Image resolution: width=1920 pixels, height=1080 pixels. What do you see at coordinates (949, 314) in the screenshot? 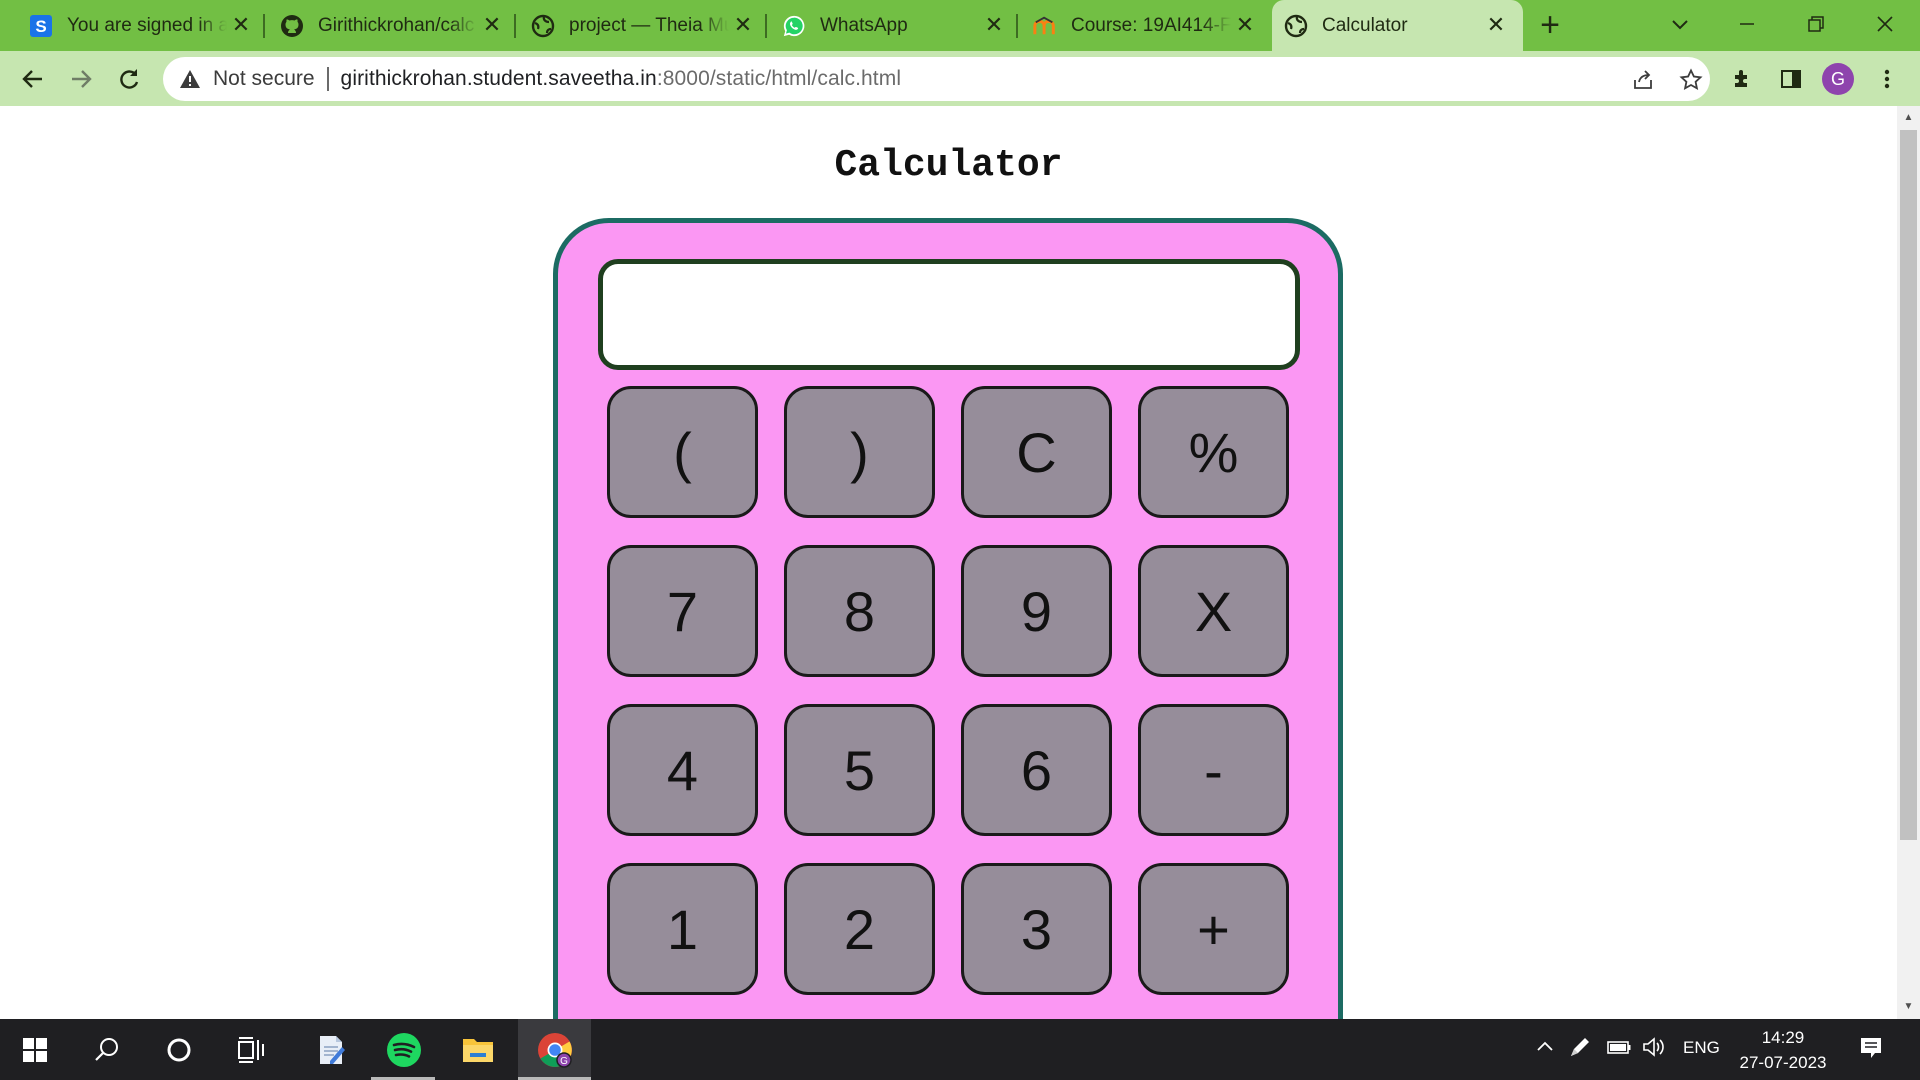
I see `calculator-display` at bounding box center [949, 314].